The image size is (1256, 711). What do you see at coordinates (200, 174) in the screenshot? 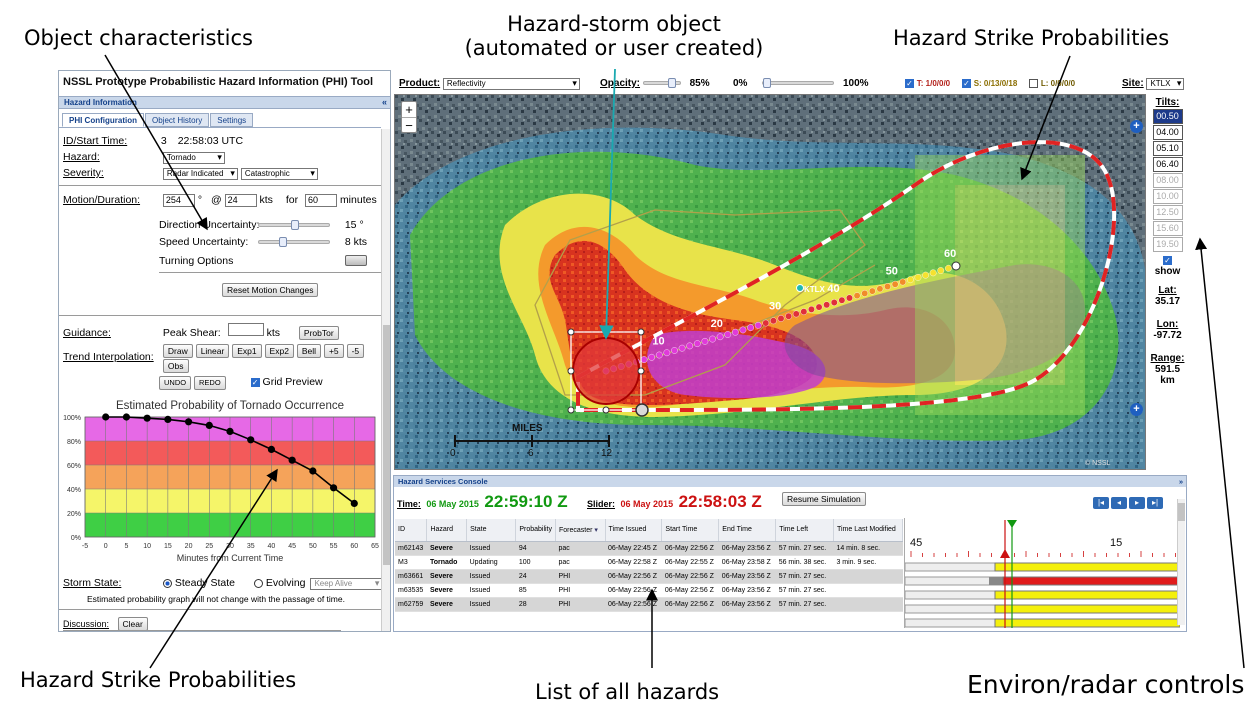
I see `severity-select-indication: Radar Indicated` at bounding box center [200, 174].